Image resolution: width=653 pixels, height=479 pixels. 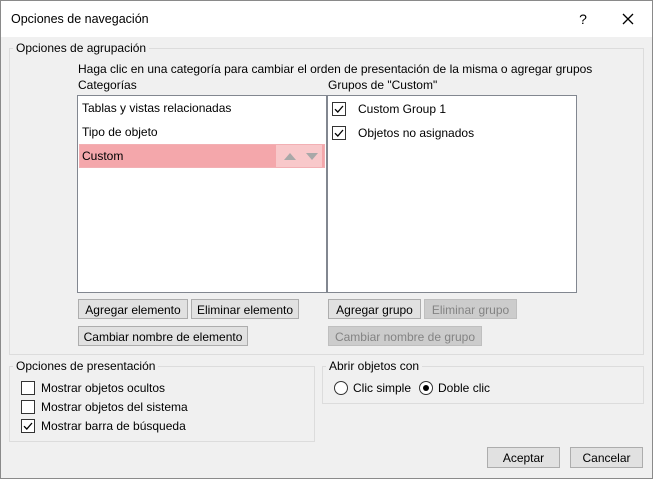 What do you see at coordinates (202, 132) in the screenshot?
I see `category-item: Tipo de objeto` at bounding box center [202, 132].